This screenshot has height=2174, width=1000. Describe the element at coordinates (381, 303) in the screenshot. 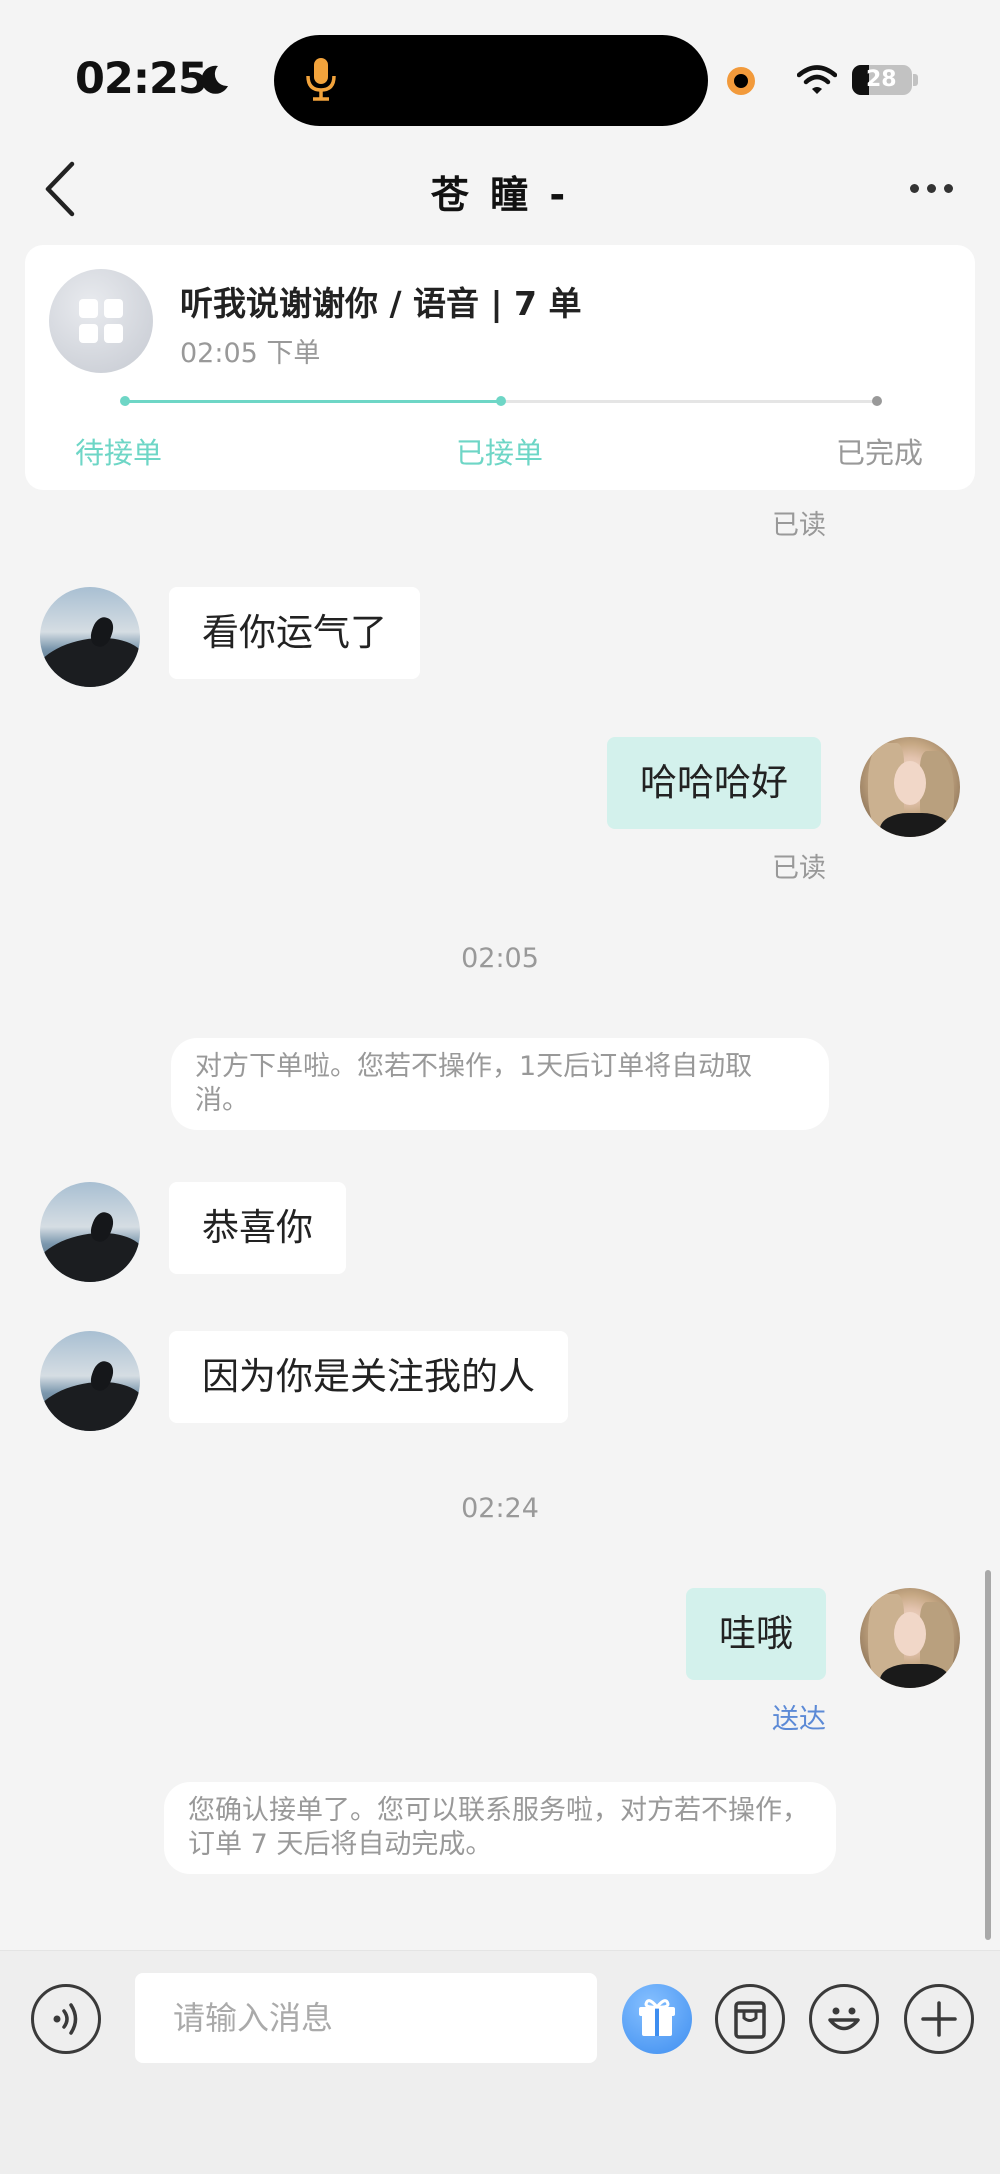

I see `order-title: 听我说谢谢你 / 语音 | 7 单` at that location.